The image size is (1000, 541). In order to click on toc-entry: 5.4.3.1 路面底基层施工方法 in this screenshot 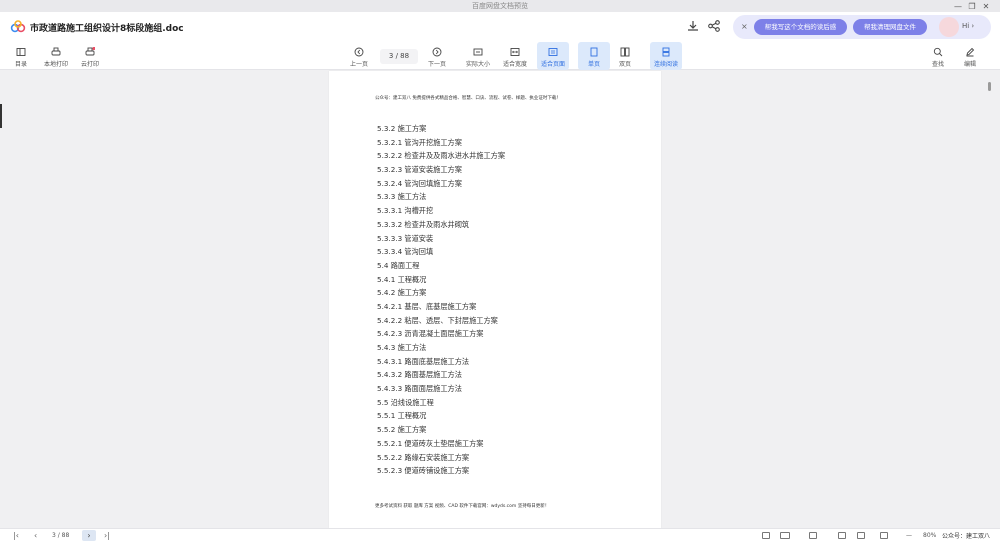, I will do `click(441, 362)`.